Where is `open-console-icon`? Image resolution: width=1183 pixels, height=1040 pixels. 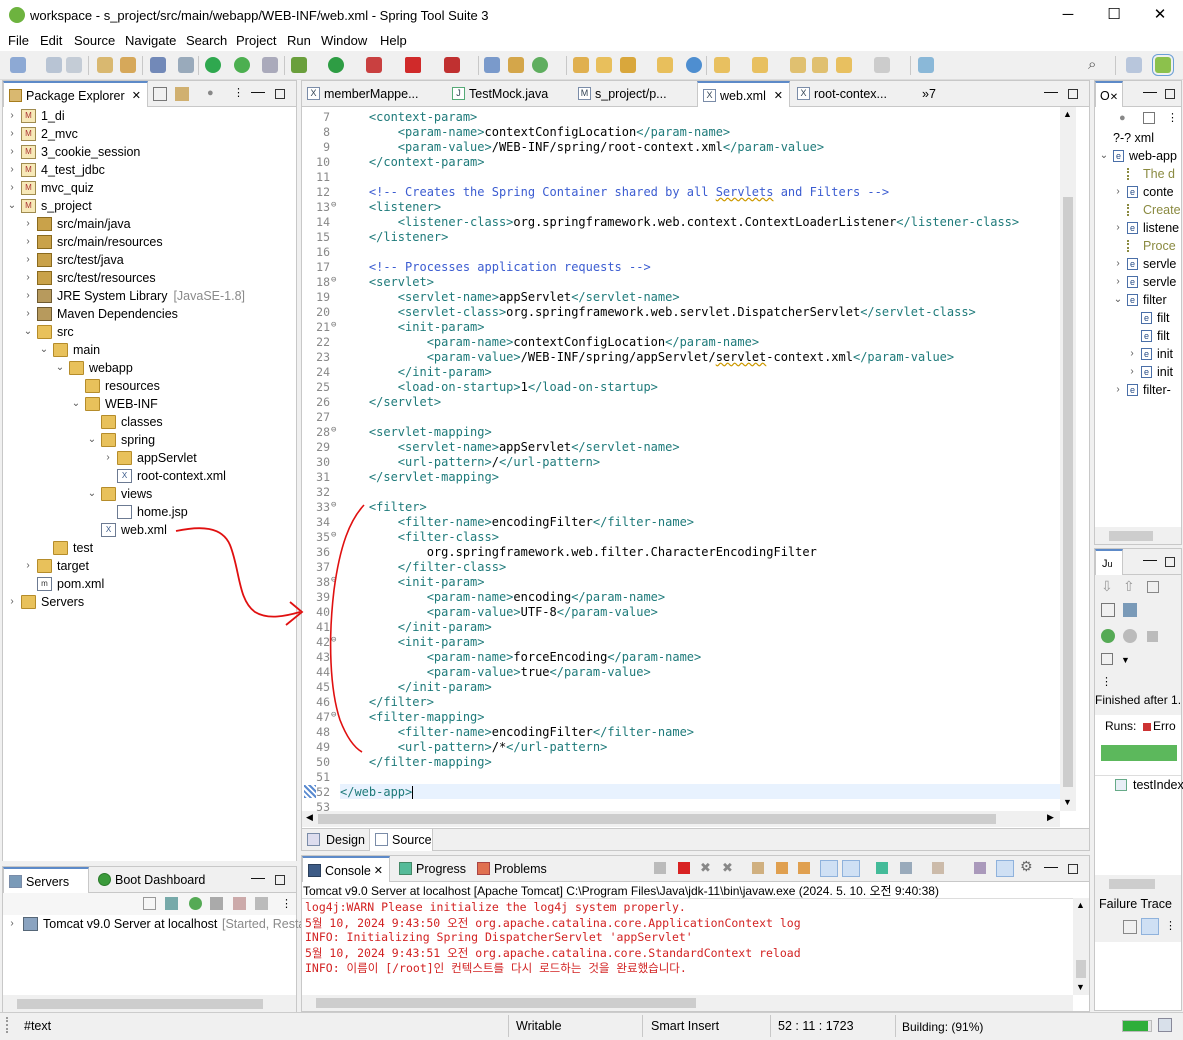
open-console-icon is located at coordinates (938, 868).